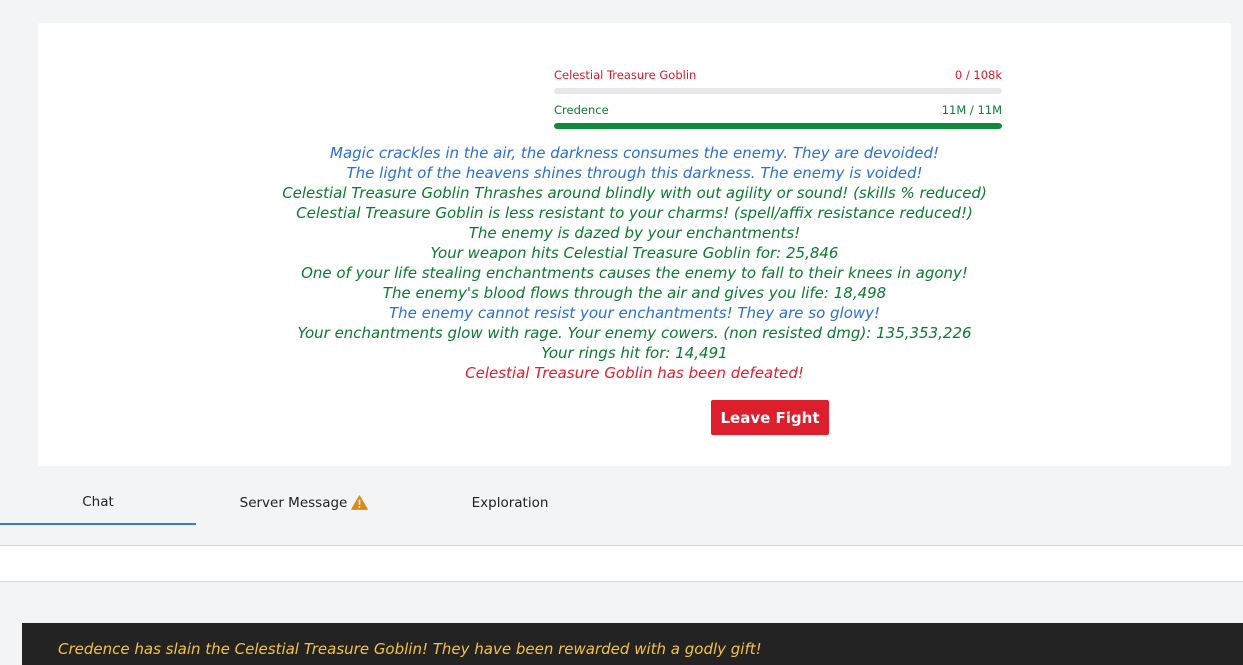 Image resolution: width=1243 pixels, height=665 pixels. I want to click on monster-name: Celestial Treasure Goblin, so click(625, 75).